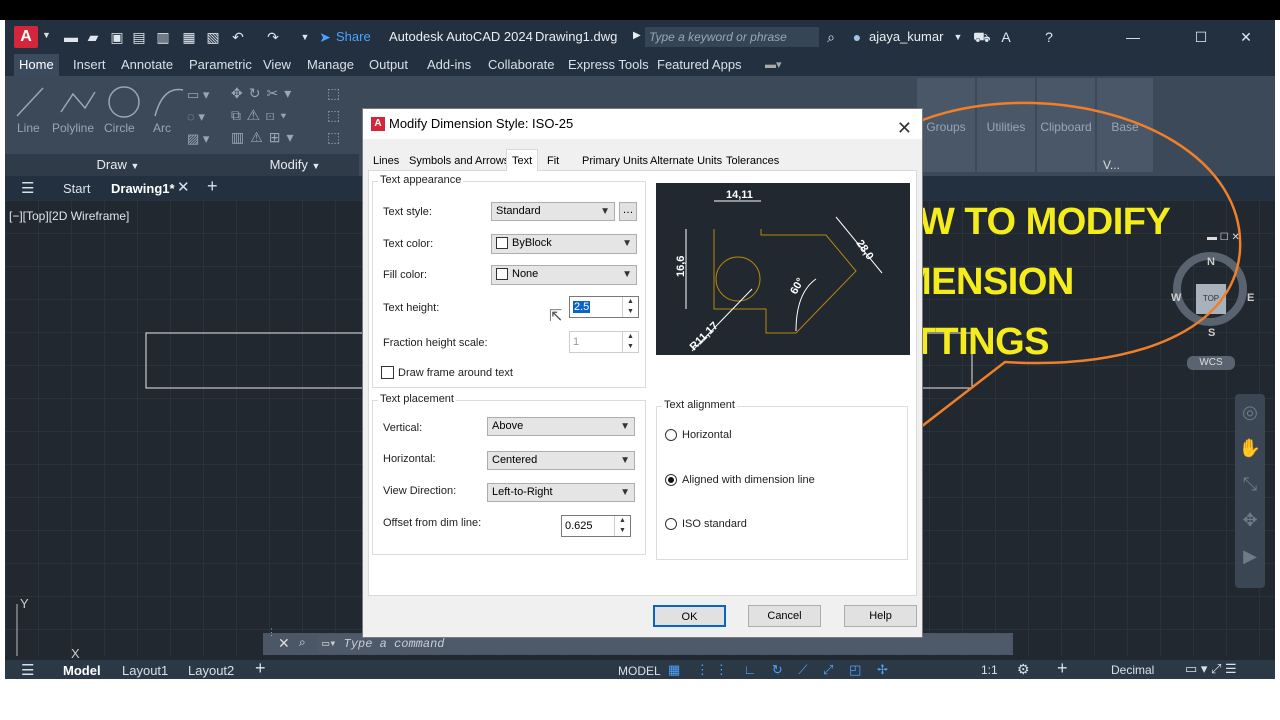 The image size is (1280, 720). I want to click on status-misc-icons: ▭ ▾ ⤢ ☰, so click(1211, 669).